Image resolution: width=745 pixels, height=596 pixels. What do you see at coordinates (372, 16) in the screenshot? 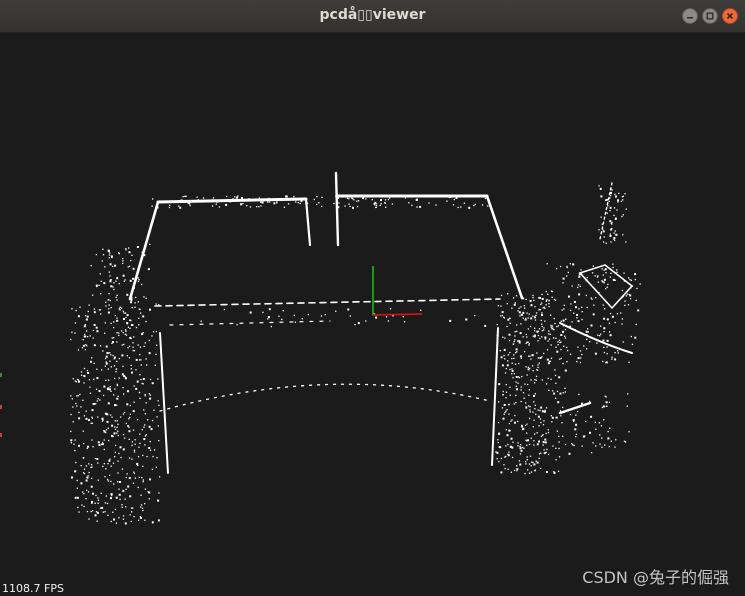
I see `title-bar: pcdå▯▯viewer` at bounding box center [372, 16].